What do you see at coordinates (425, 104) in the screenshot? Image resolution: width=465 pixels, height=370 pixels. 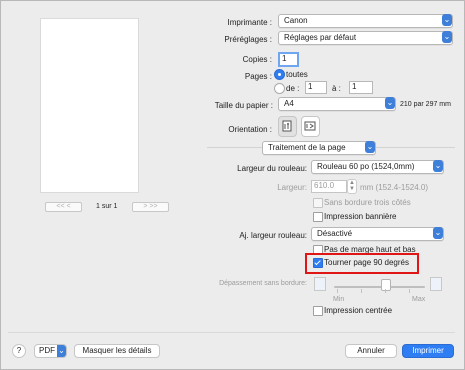 I see `paper-dimensions: 210 par 297 mm` at bounding box center [425, 104].